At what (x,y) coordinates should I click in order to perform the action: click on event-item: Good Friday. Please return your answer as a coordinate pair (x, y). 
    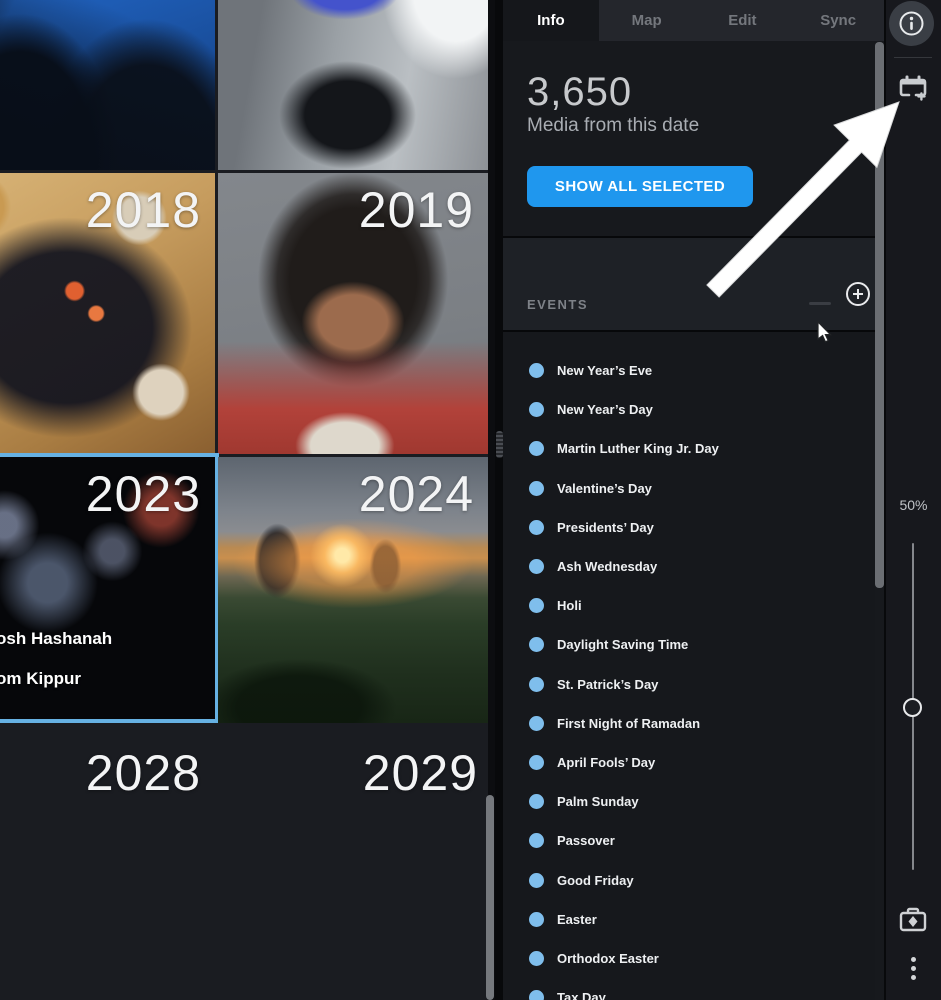
    Looking at the image, I should click on (689, 879).